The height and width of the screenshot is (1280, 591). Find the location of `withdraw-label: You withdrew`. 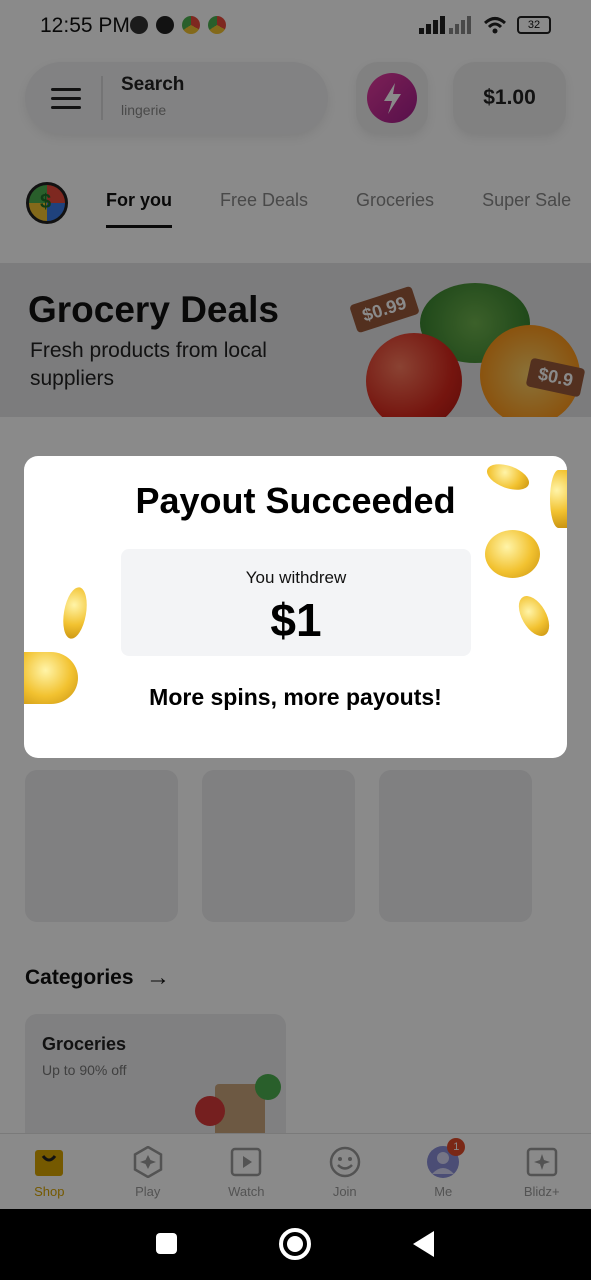

withdraw-label: You withdrew is located at coordinates (296, 577).